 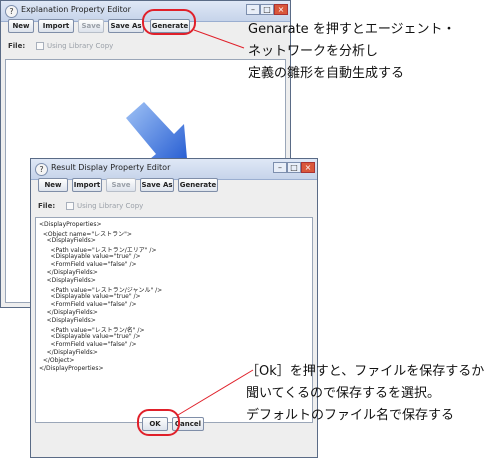 I want to click on annotation-top-line-1: Genarate を押すとエージェント・, so click(x=352, y=29).